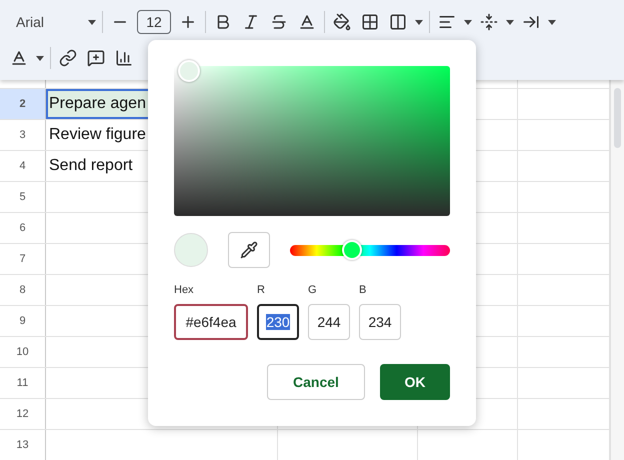 The height and width of the screenshot is (460, 624). I want to click on font-select: Arial, so click(52, 22).